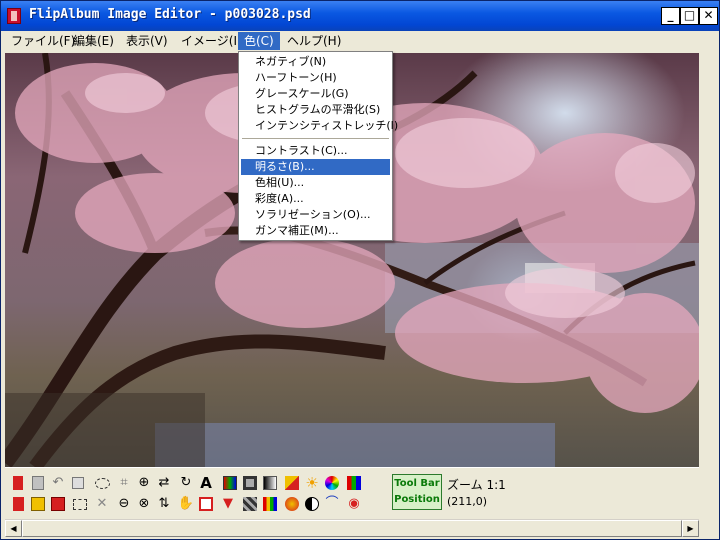  Describe the element at coordinates (124, 504) in the screenshot. I see `zoom-out-icon: ⊖` at that location.